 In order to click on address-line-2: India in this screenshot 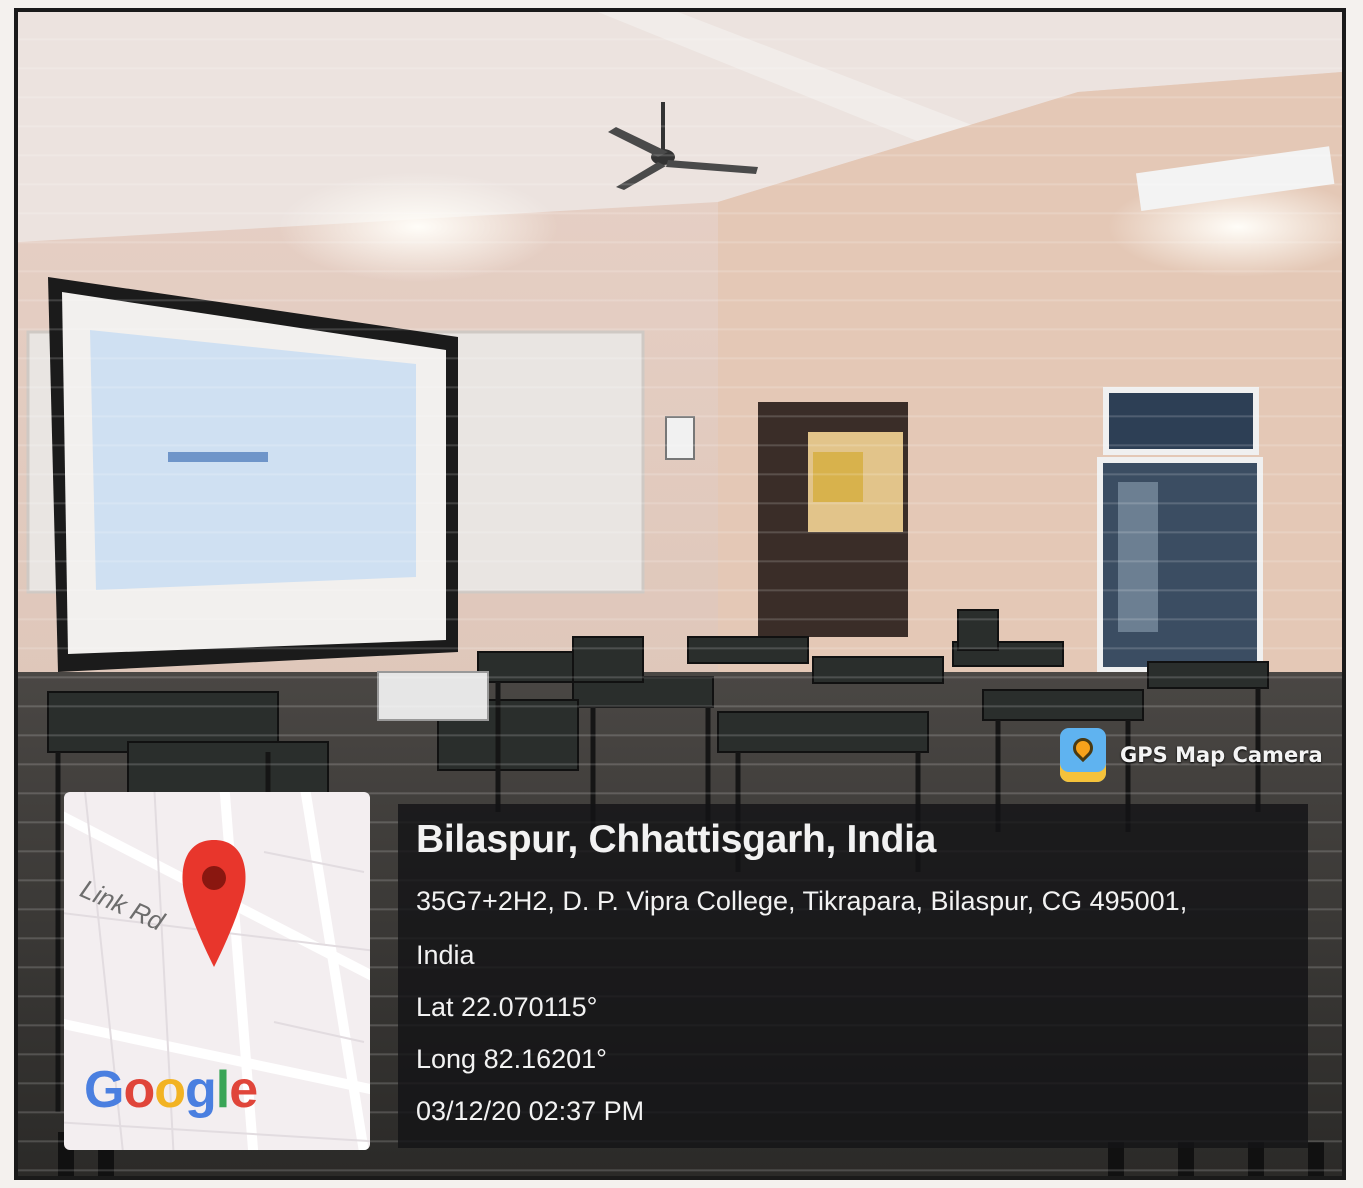, I will do `click(445, 955)`.